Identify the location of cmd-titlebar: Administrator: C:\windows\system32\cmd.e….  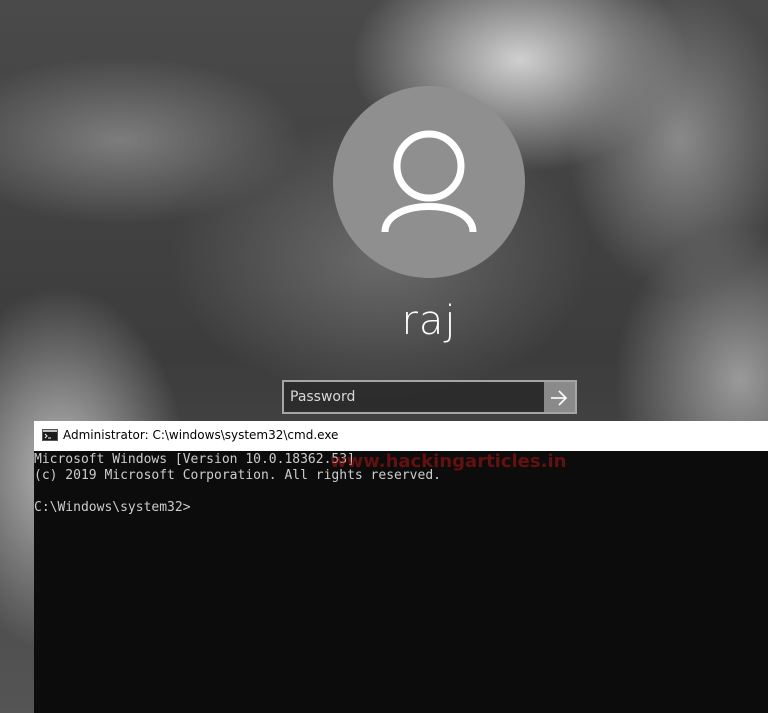
(401, 436).